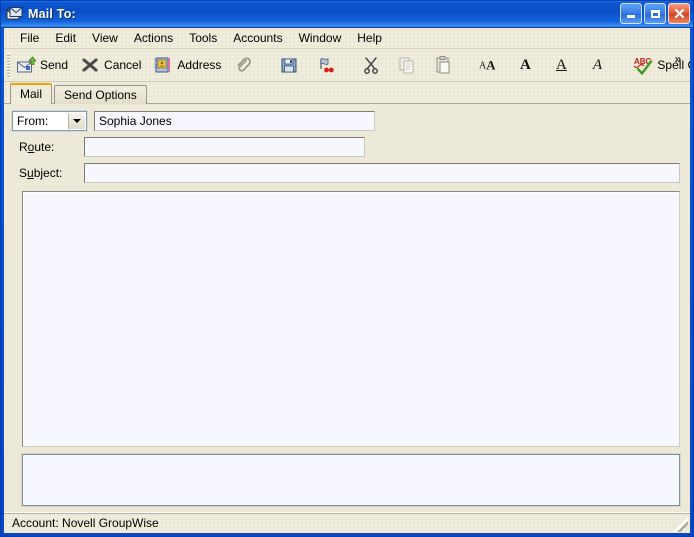  I want to click on underline-icon: A, so click(561, 65).